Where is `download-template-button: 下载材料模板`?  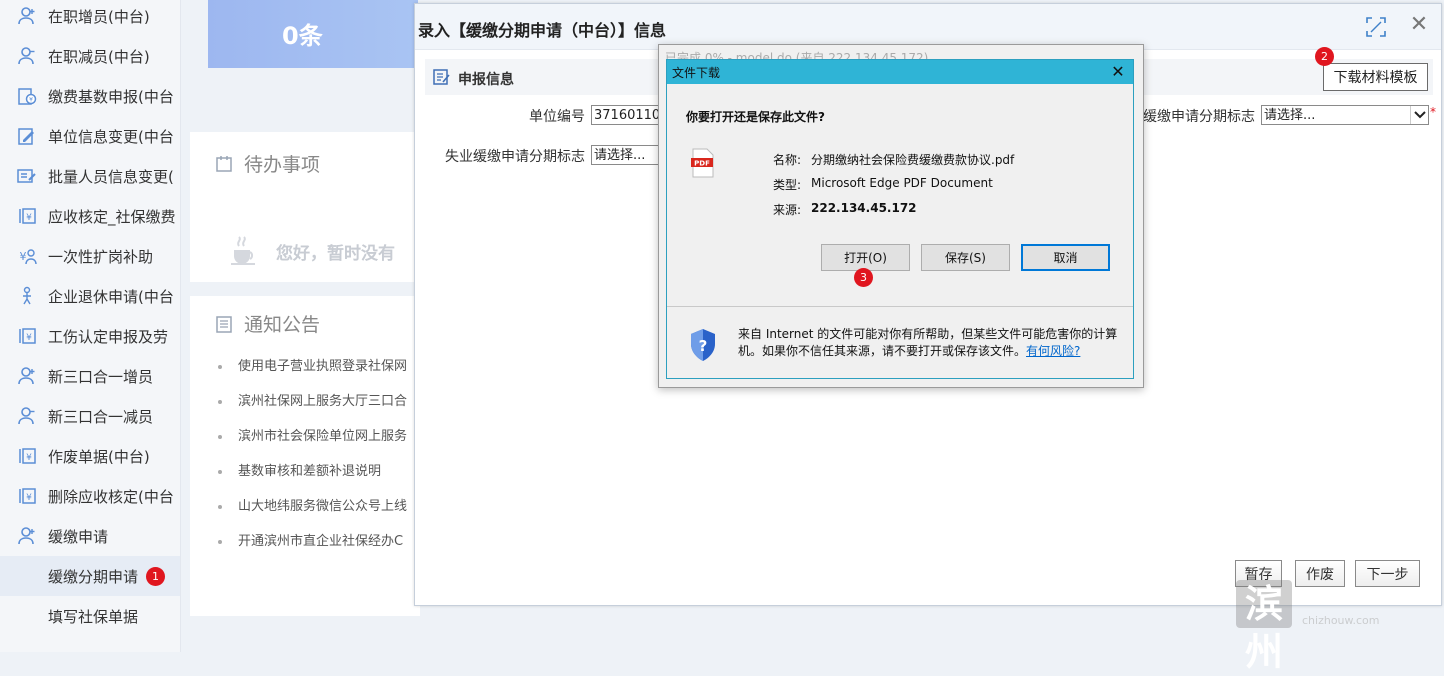 download-template-button: 下载材料模板 is located at coordinates (1375, 77).